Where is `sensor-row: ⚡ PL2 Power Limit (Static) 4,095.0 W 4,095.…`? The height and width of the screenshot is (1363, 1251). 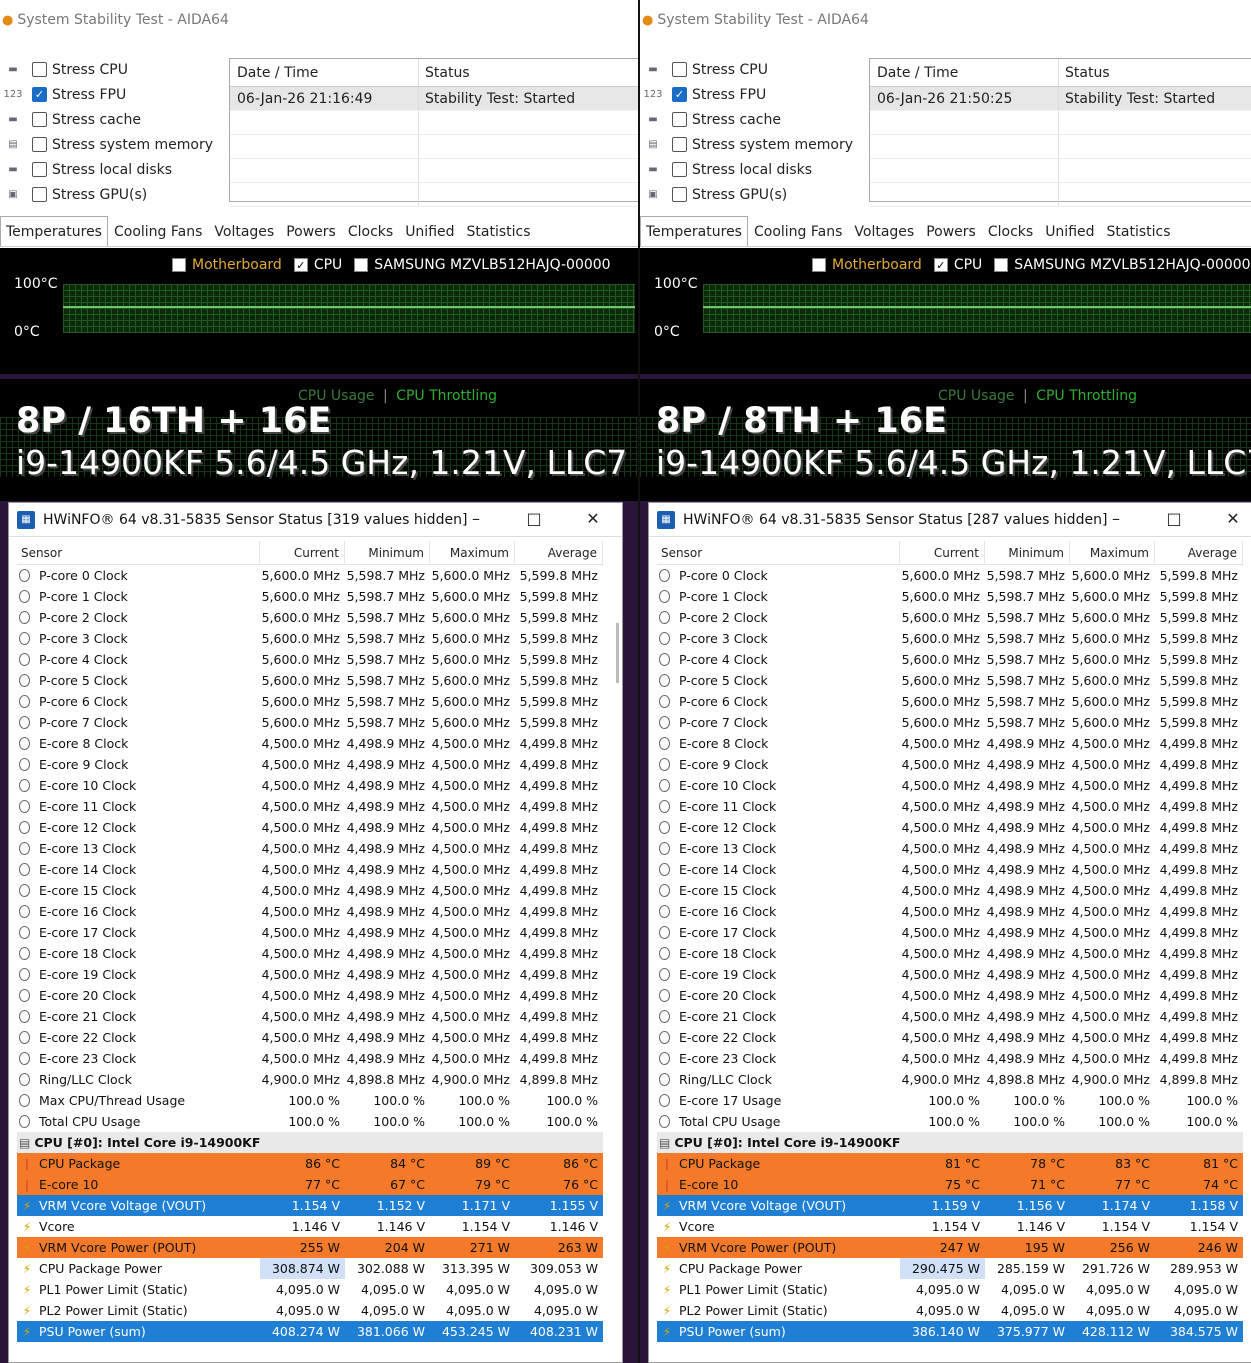
sensor-row: ⚡ PL2 Power Limit (Static) 4,095.0 W 4,095.… is located at coordinates (950, 1310).